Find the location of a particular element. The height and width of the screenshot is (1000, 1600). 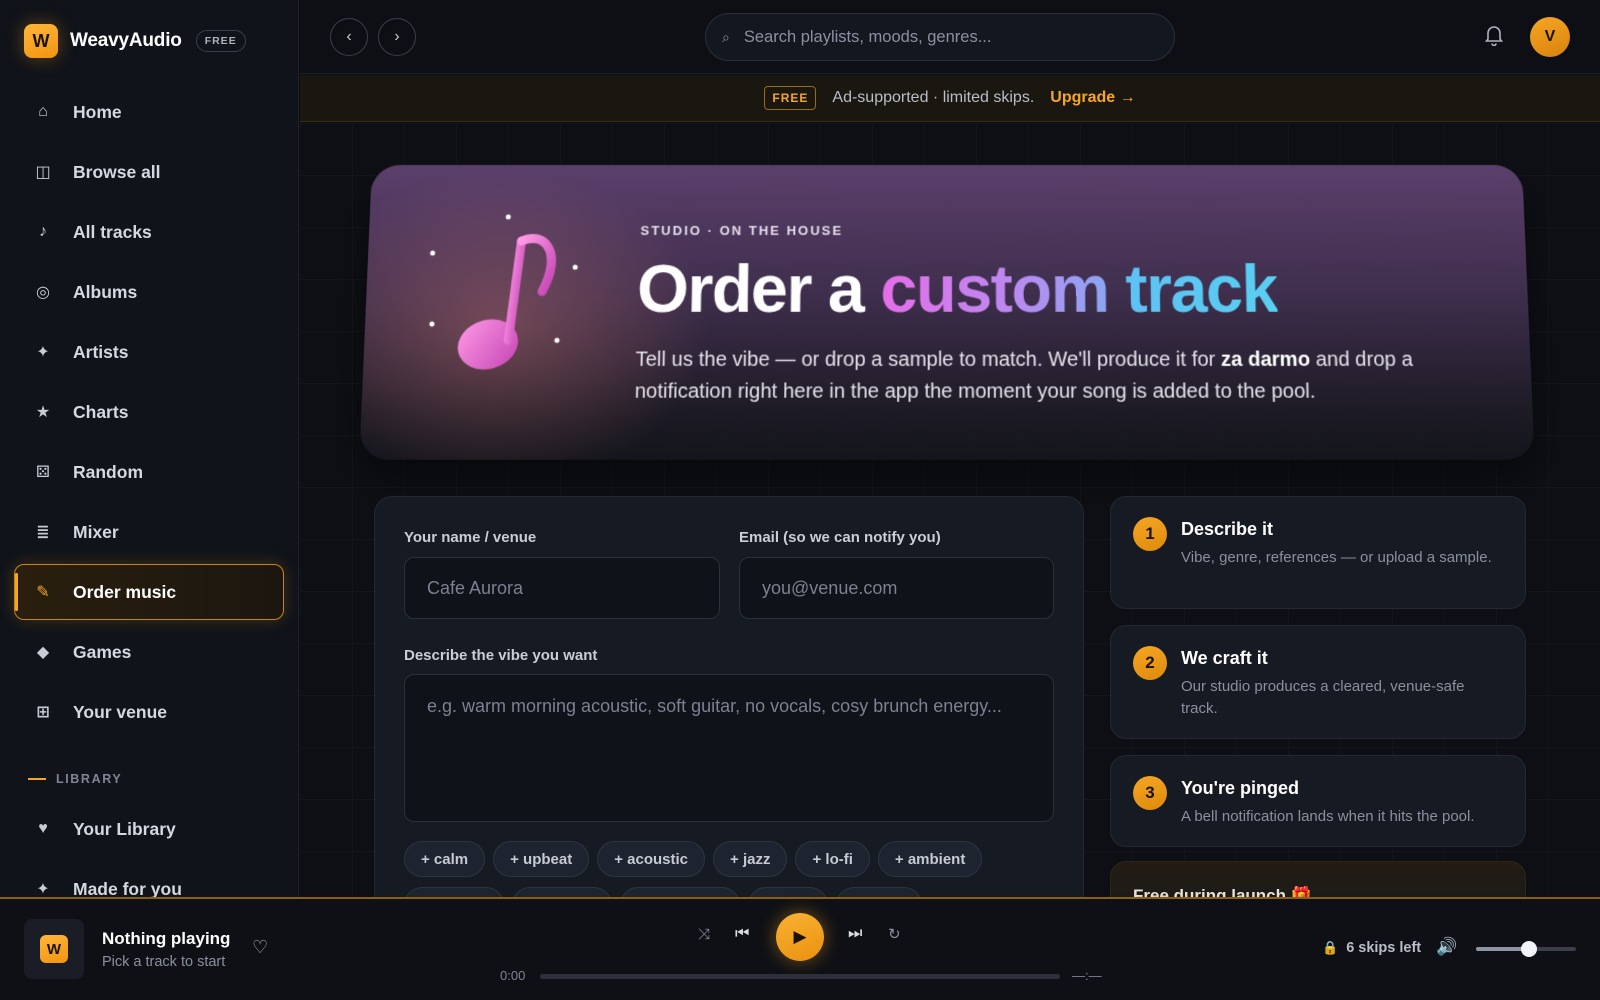

sidebar-item-all-tracks: ♪ All tracks is located at coordinates (149, 232).